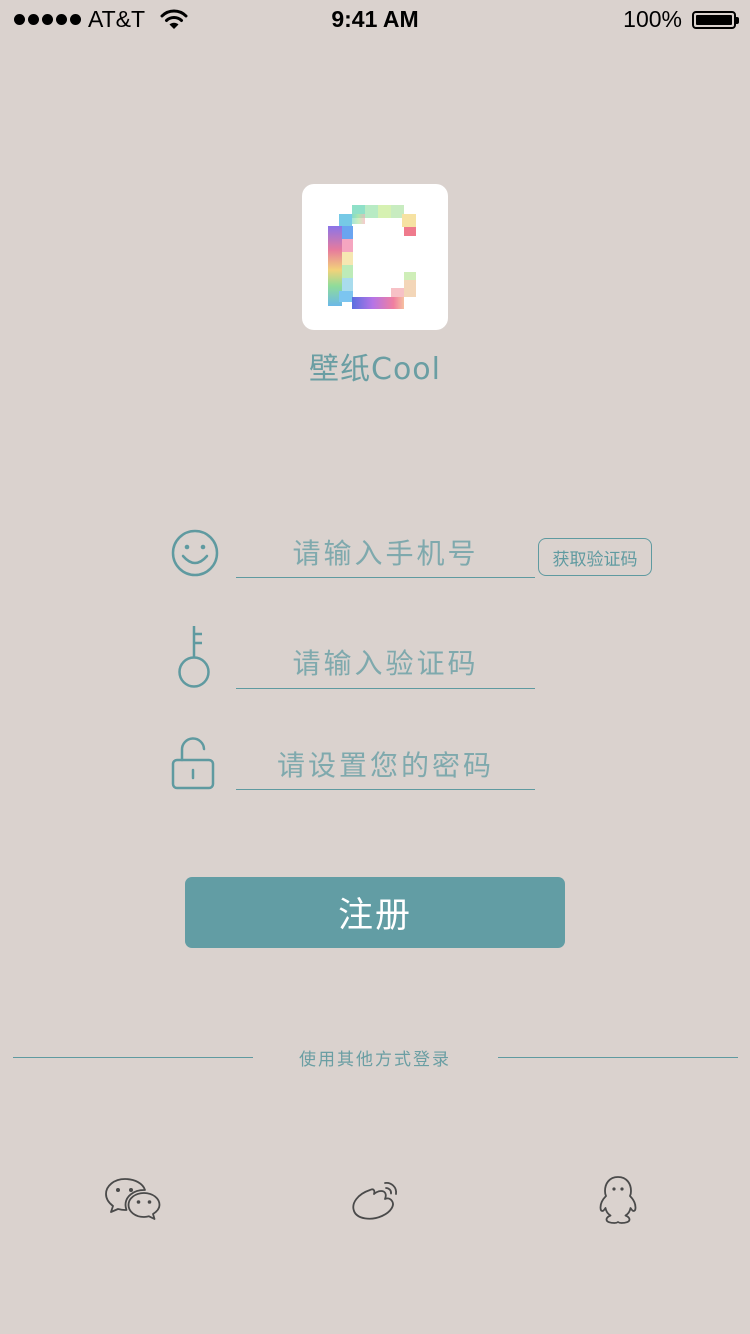 This screenshot has width=750, height=1334. I want to click on verification-code-input, so click(385, 663).